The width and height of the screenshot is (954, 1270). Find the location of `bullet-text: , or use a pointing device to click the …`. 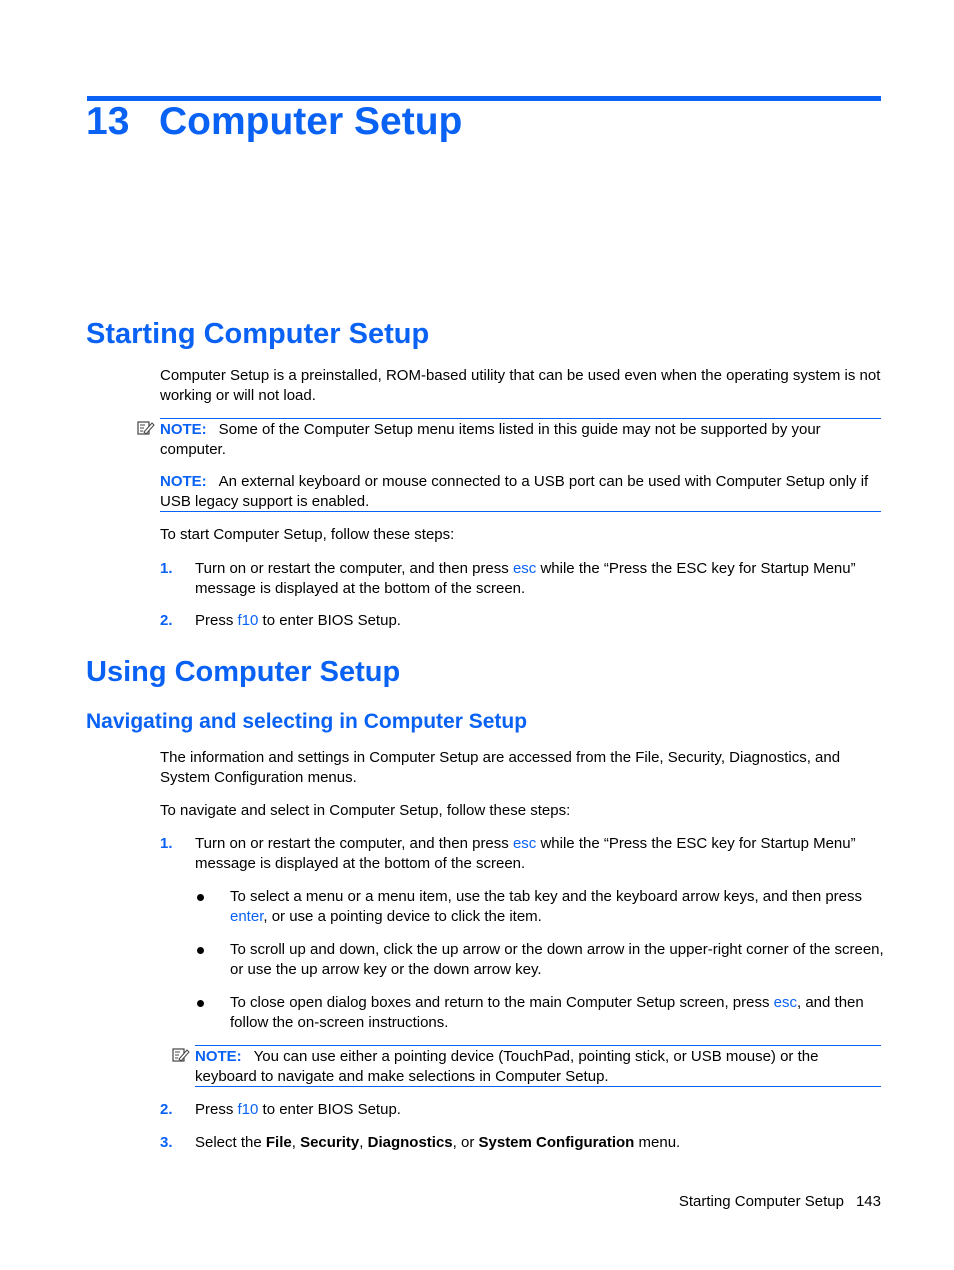

bullet-text: , or use a pointing device to click the … is located at coordinates (402, 916).